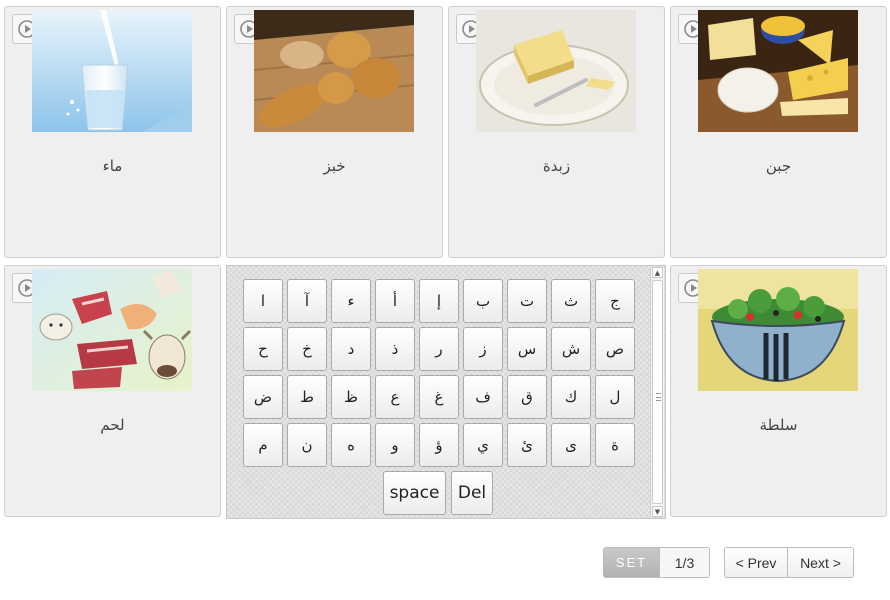 This screenshot has height=600, width=890. What do you see at coordinates (571, 301) in the screenshot?
I see `key-0-7: ث` at bounding box center [571, 301].